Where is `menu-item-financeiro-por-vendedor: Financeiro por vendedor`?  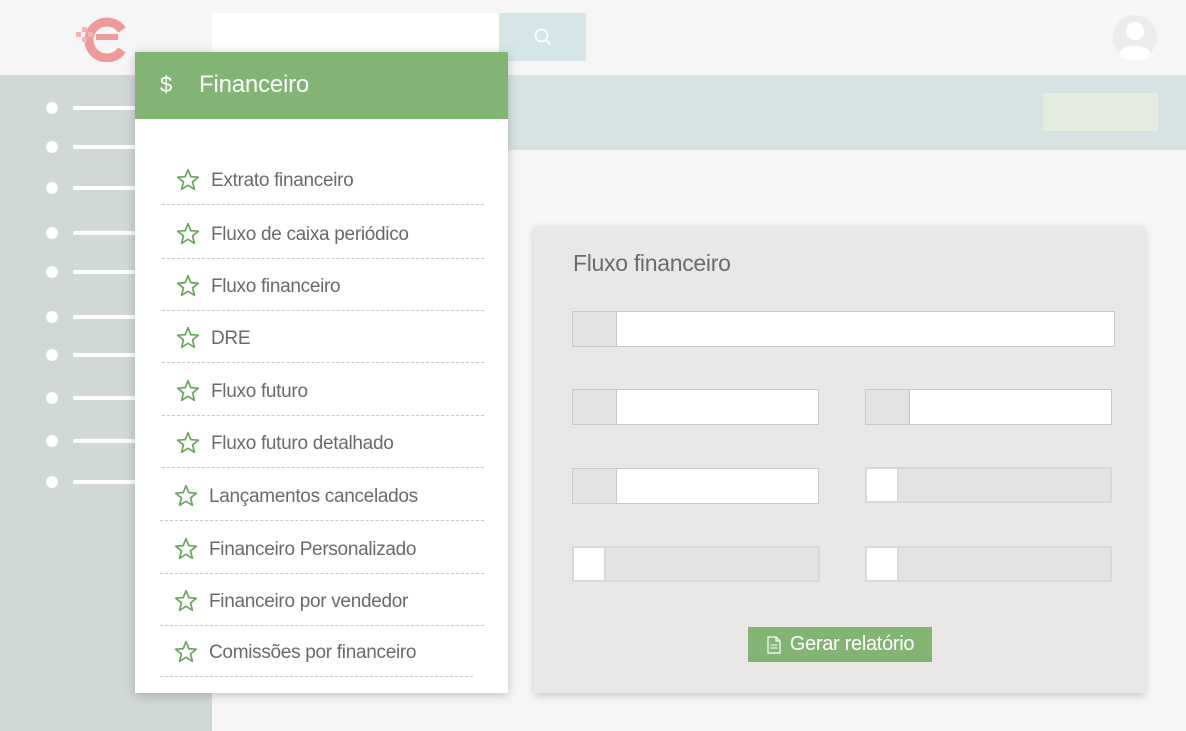 menu-item-financeiro-por-vendedor: Financeiro por vendedor is located at coordinates (322, 600).